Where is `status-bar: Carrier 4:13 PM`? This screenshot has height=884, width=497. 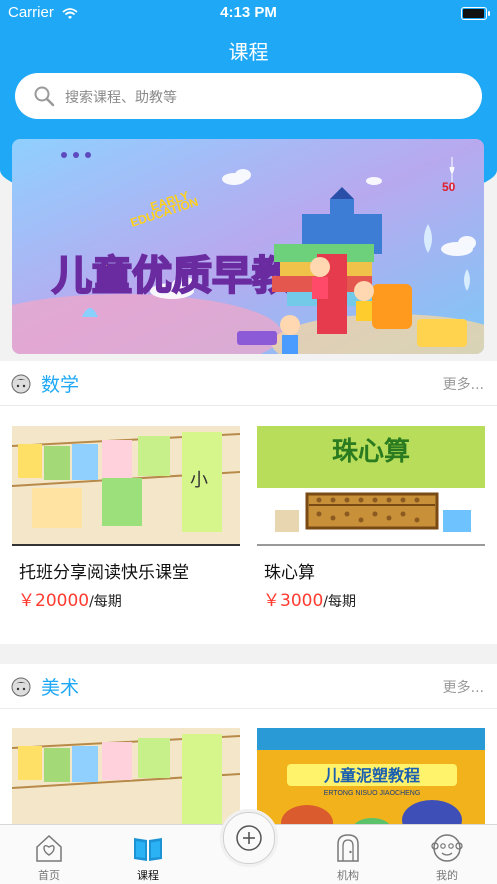
status-bar: Carrier 4:13 PM is located at coordinates (248, 14).